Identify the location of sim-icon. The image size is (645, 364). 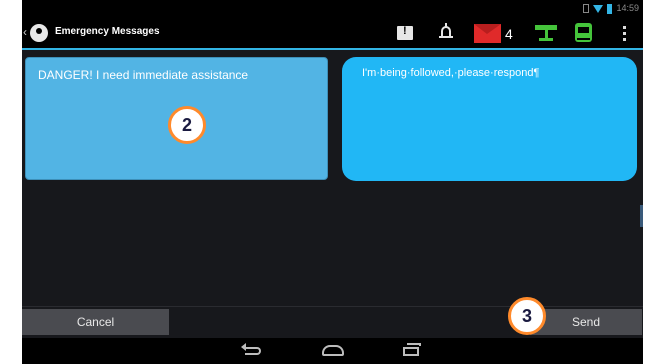
(586, 8).